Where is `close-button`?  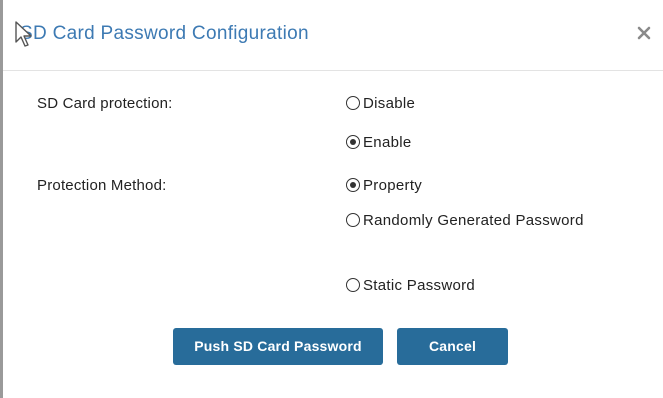 close-button is located at coordinates (644, 33).